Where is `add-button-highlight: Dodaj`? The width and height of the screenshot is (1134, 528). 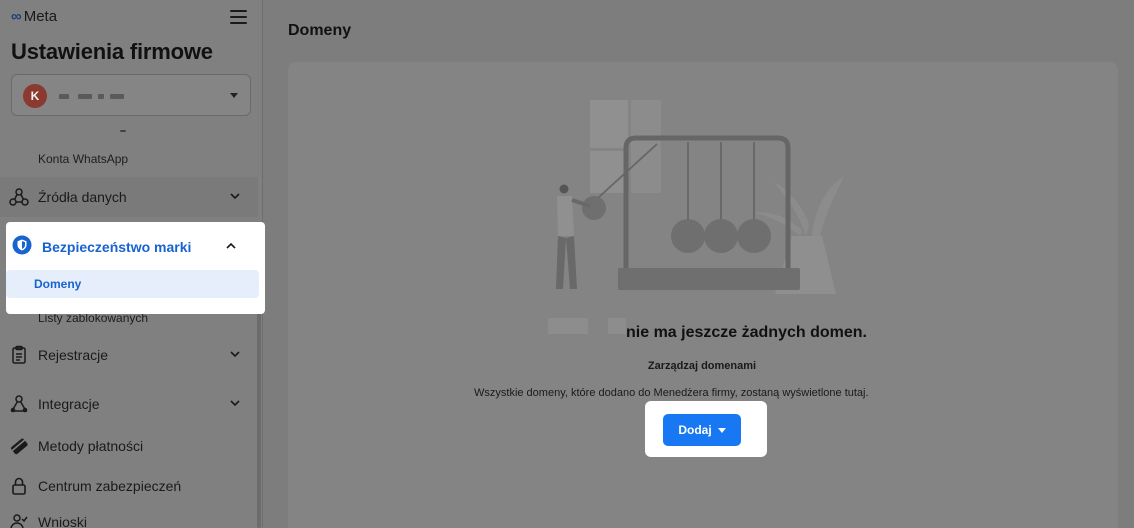
add-button-highlight: Dodaj is located at coordinates (706, 429).